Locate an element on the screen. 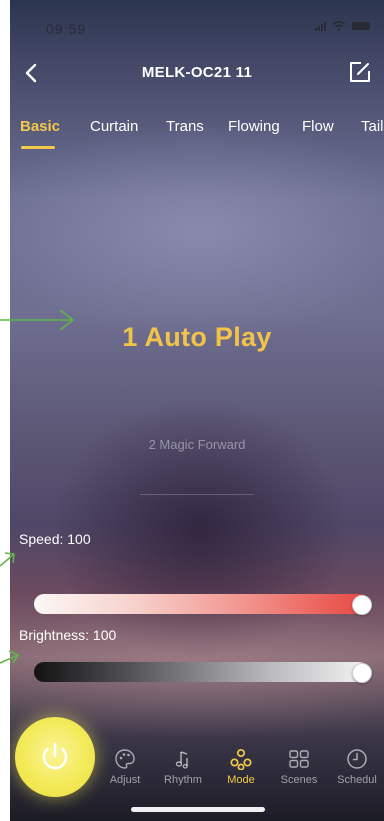 This screenshot has height=821, width=384. status-icons is located at coordinates (342, 26).